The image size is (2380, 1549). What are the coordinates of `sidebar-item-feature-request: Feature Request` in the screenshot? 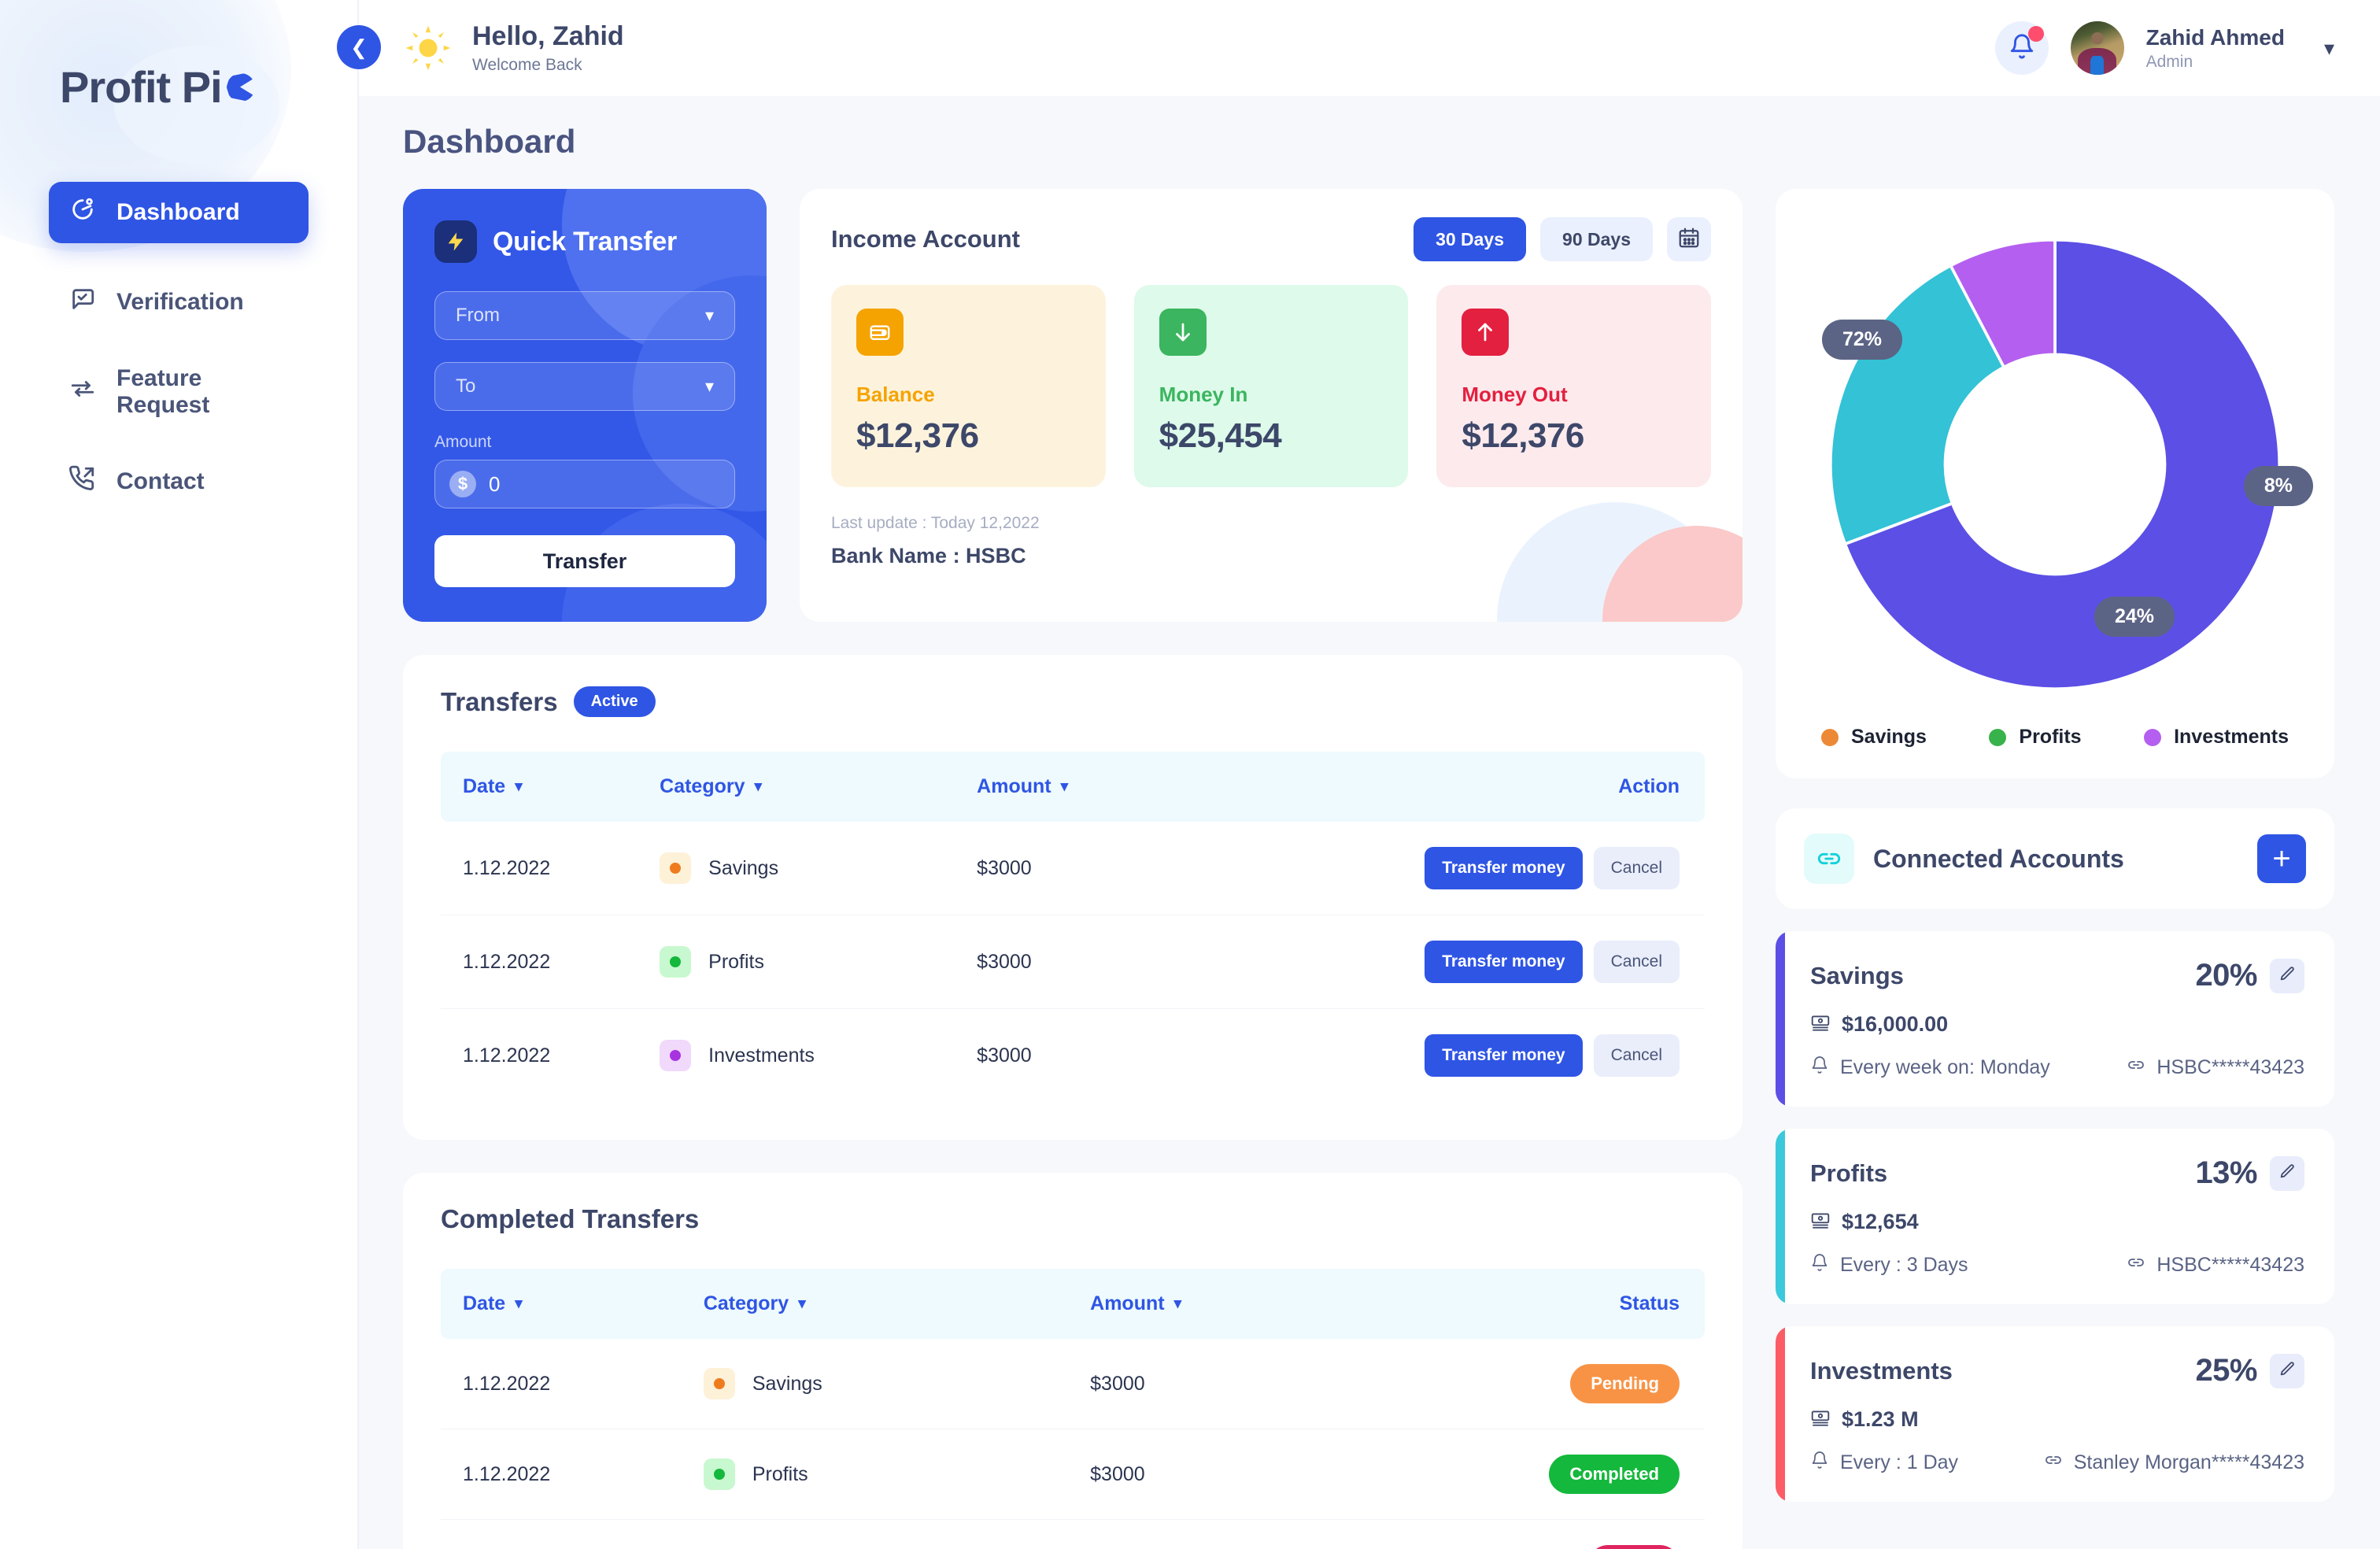 It's located at (179, 392).